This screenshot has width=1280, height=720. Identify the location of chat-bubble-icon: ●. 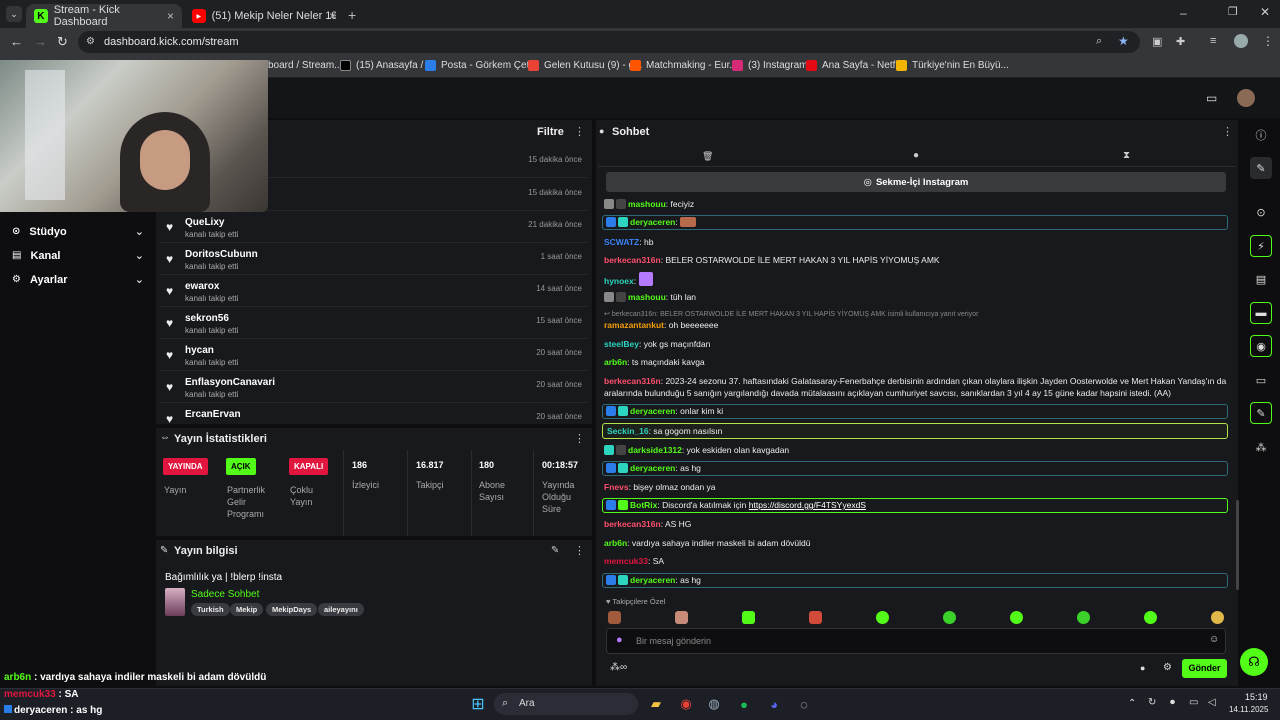
(916, 155).